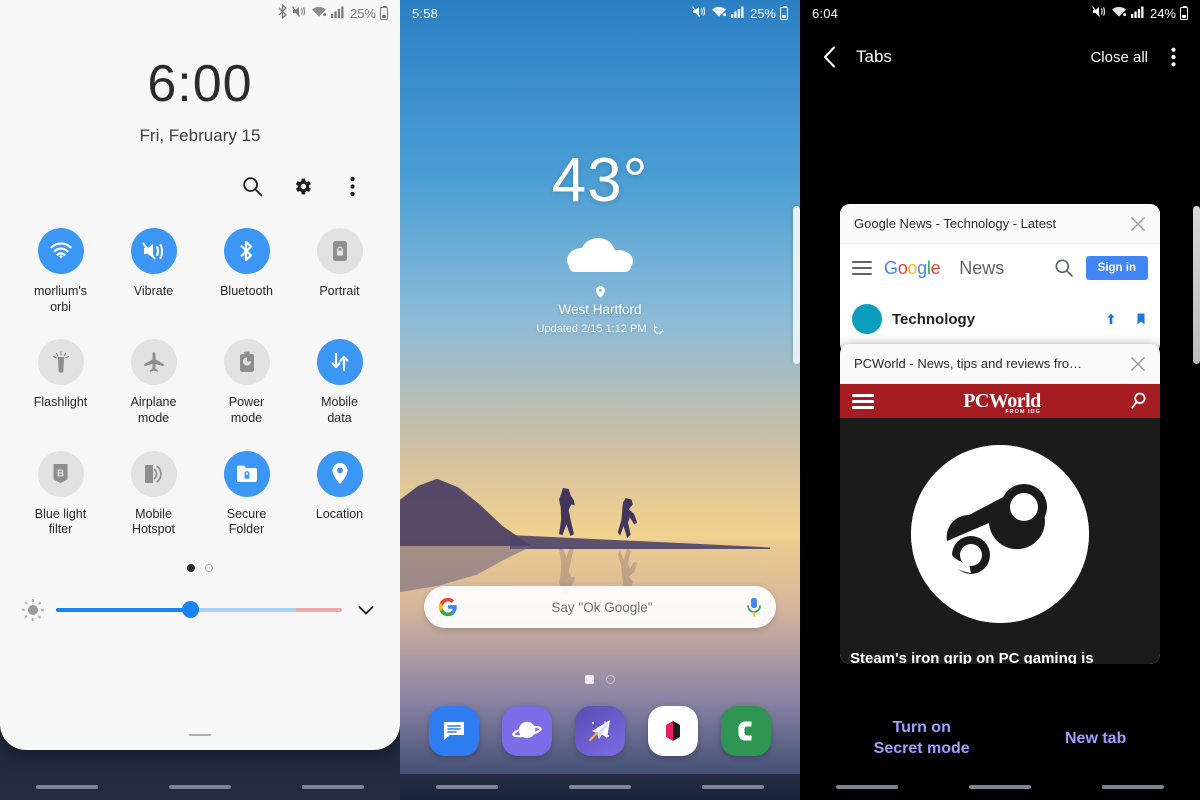 The height and width of the screenshot is (800, 1200). What do you see at coordinates (1002, 403) in the screenshot?
I see `pcworld-wordmark: PCWorld FROM IDG` at bounding box center [1002, 403].